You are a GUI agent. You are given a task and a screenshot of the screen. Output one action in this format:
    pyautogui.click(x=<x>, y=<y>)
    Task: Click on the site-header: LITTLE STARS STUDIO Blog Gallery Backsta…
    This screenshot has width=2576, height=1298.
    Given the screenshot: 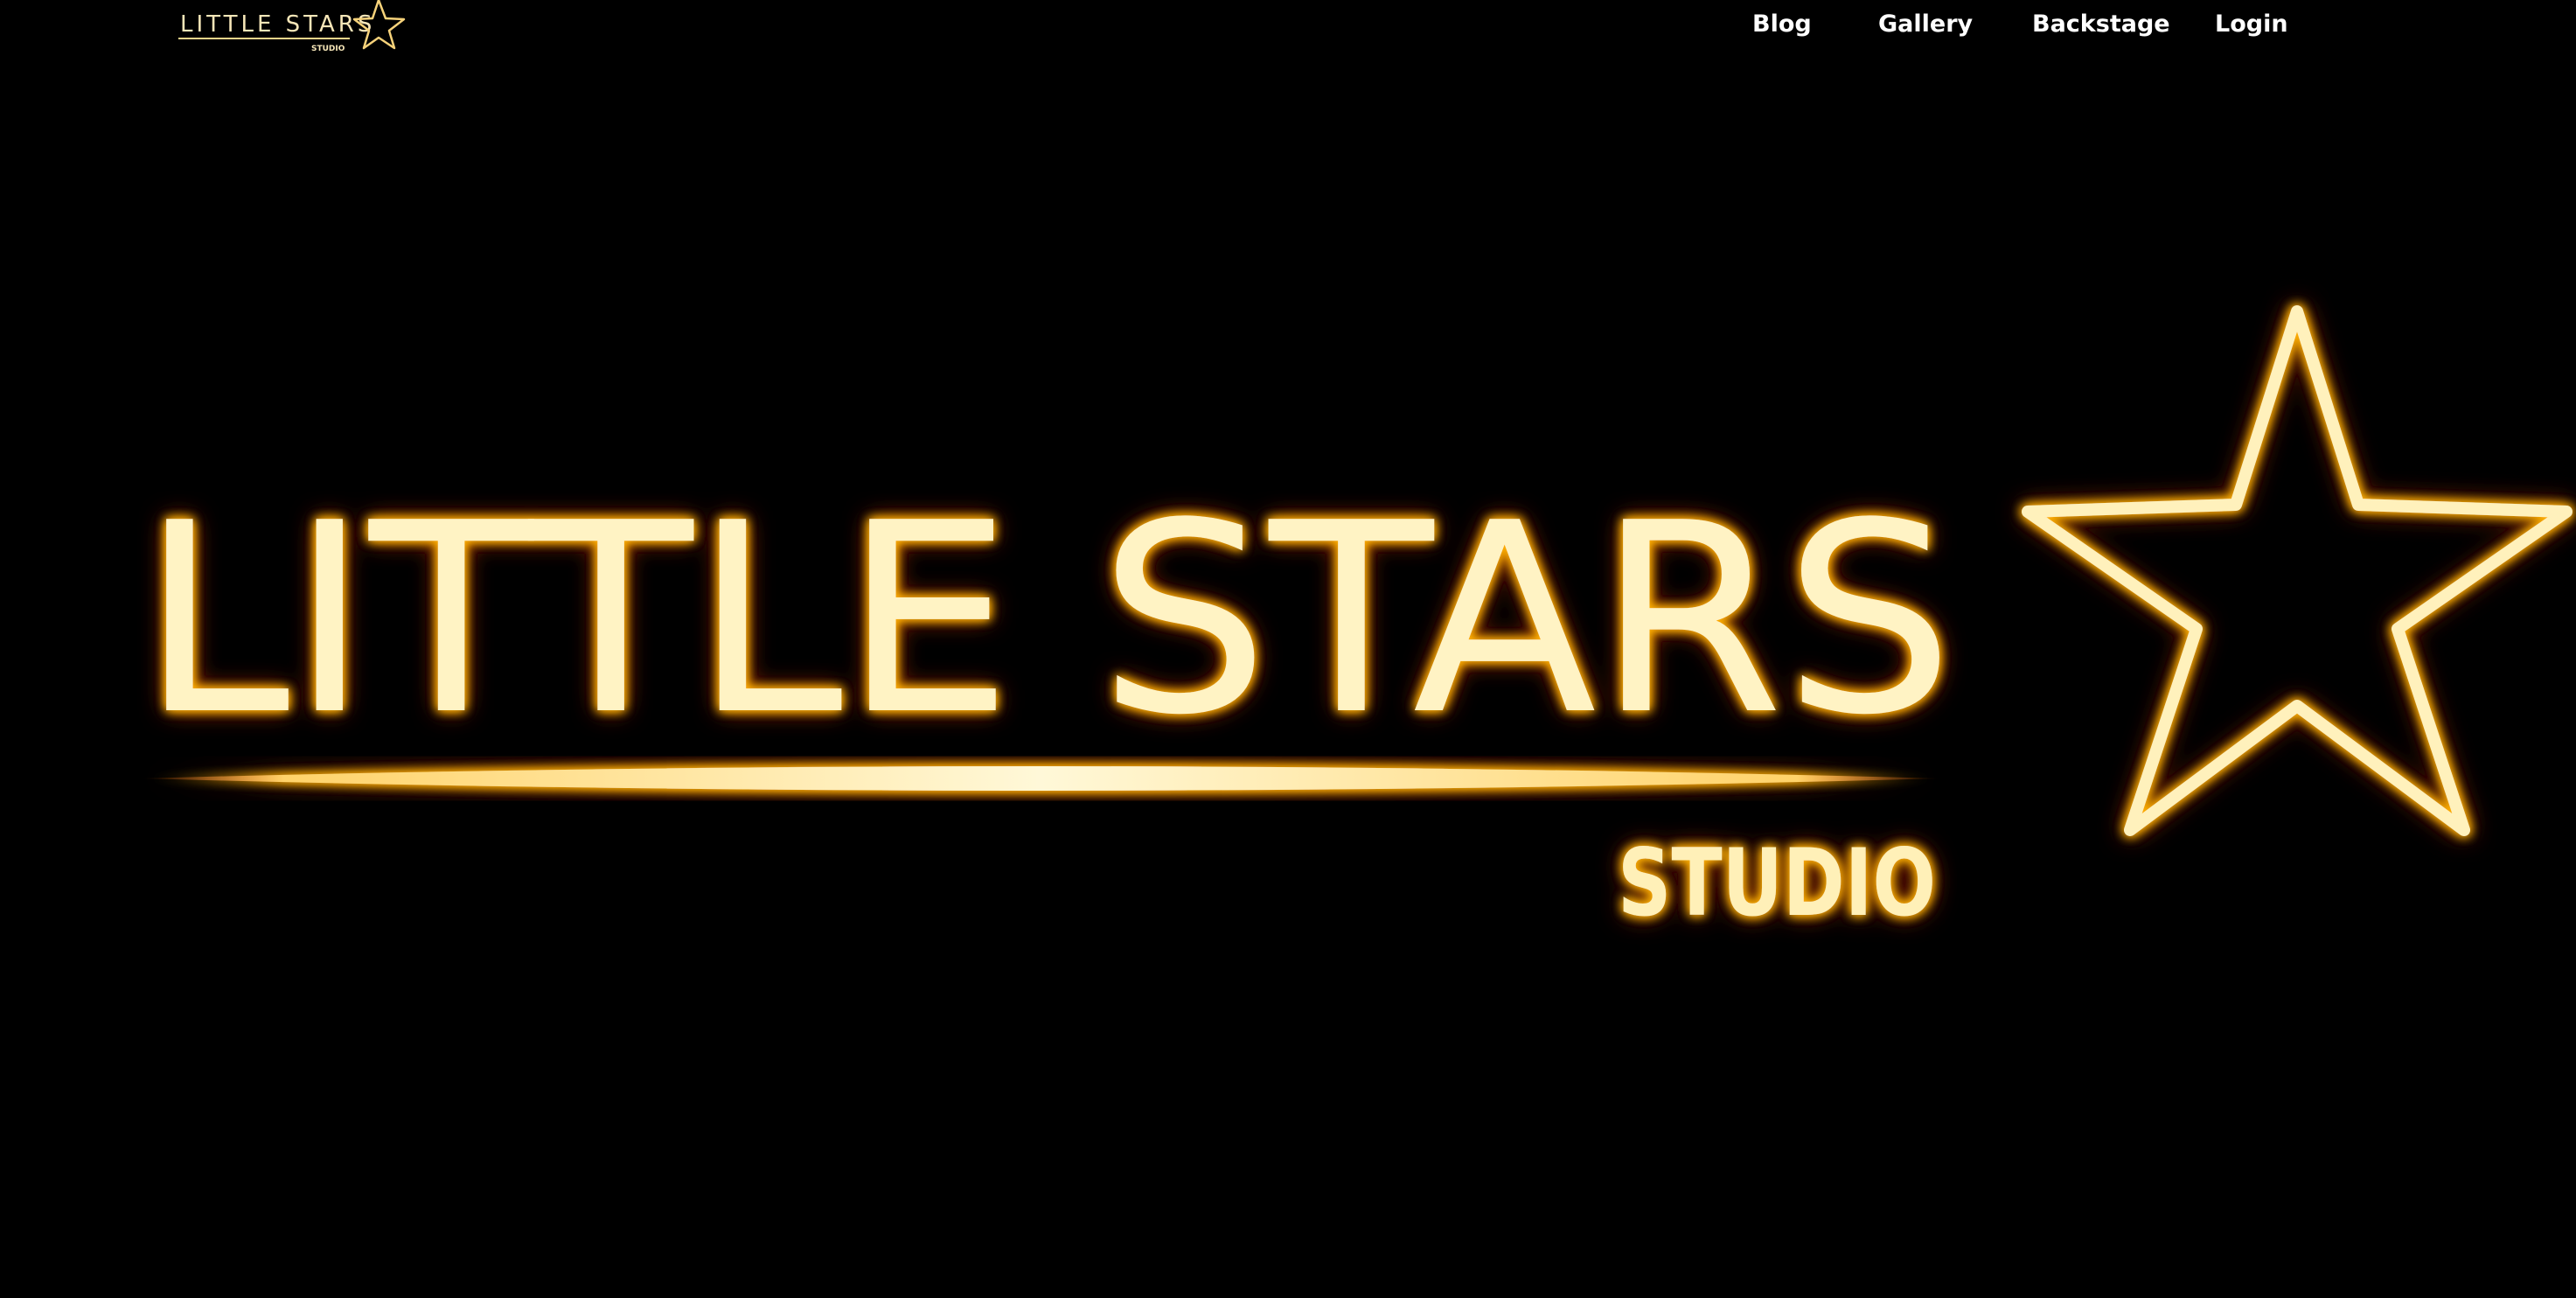 What is the action you would take?
    pyautogui.click(x=1288, y=31)
    